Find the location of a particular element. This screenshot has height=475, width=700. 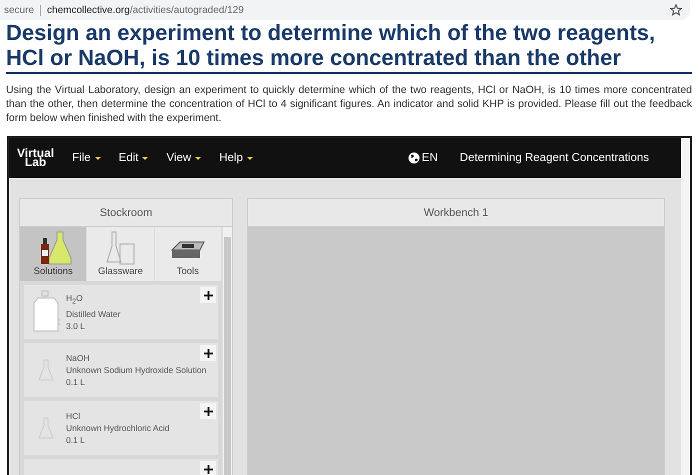

reagent-card: NaOH Unknown Sodium Hydroxide Solution 0.1 L is located at coordinates (121, 370).